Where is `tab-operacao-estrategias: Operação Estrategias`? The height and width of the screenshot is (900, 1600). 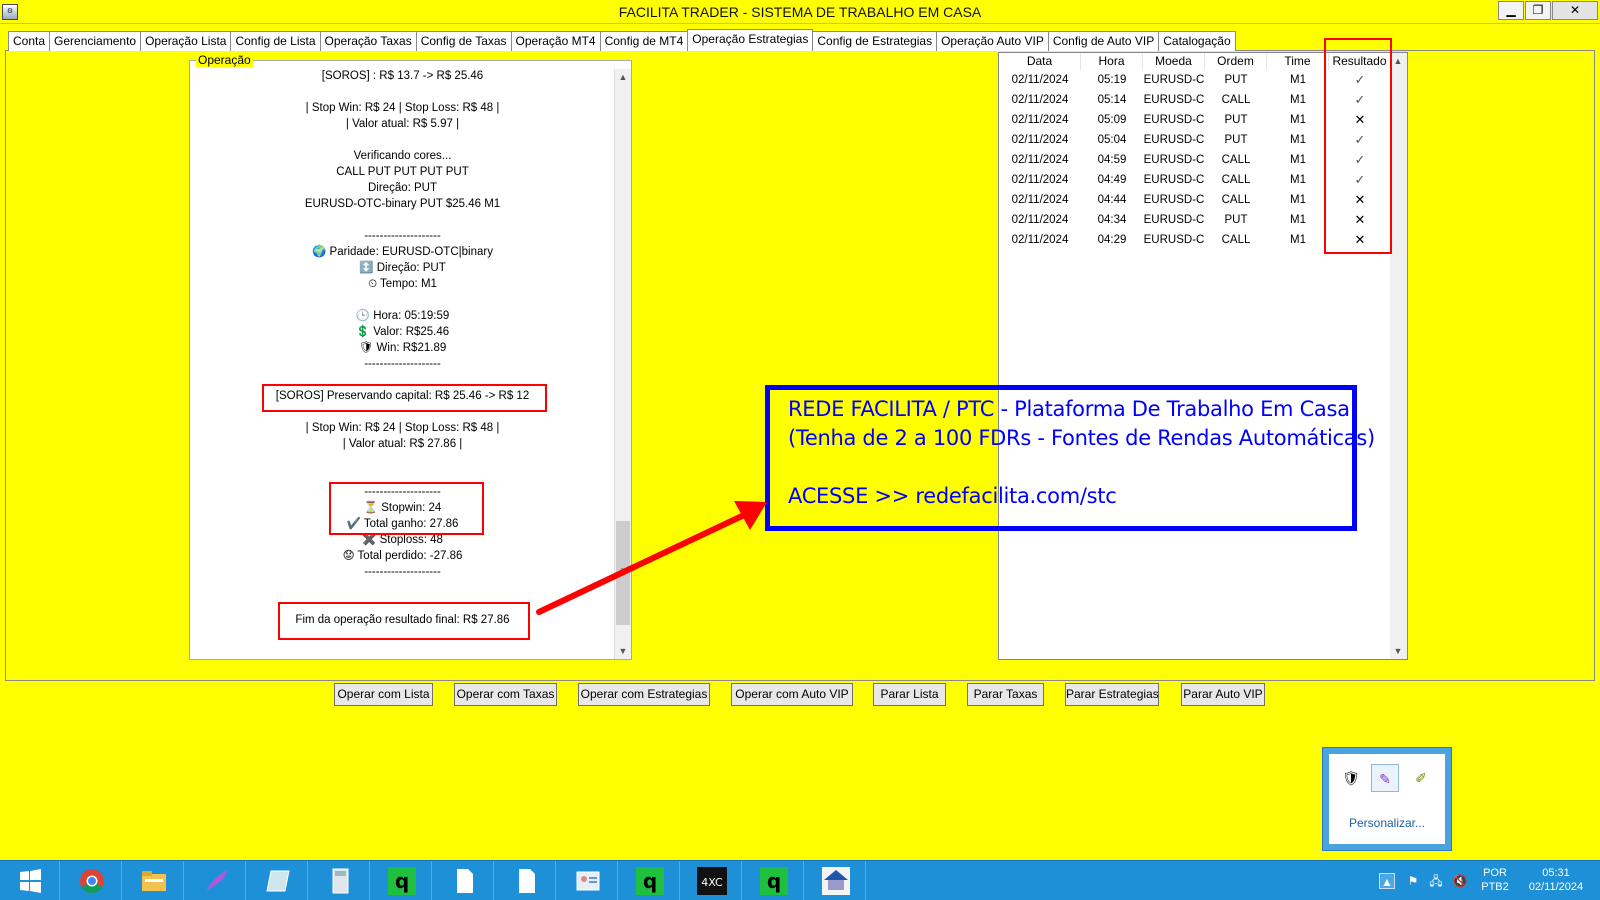
tab-operacao-estrategias: Operação Estrategias is located at coordinates (750, 40).